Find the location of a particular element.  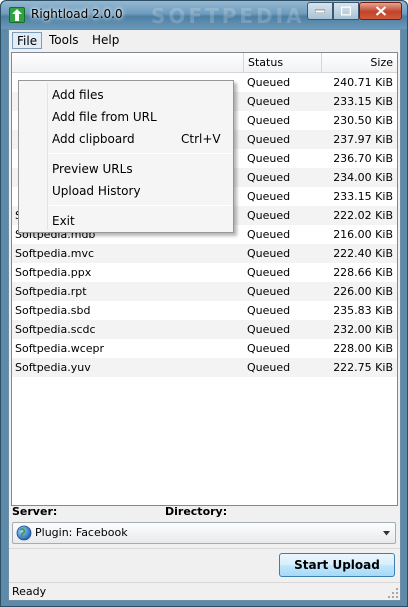

table-row: Softpedia.ppx Queued 228.66 KiB is located at coordinates (204, 272).